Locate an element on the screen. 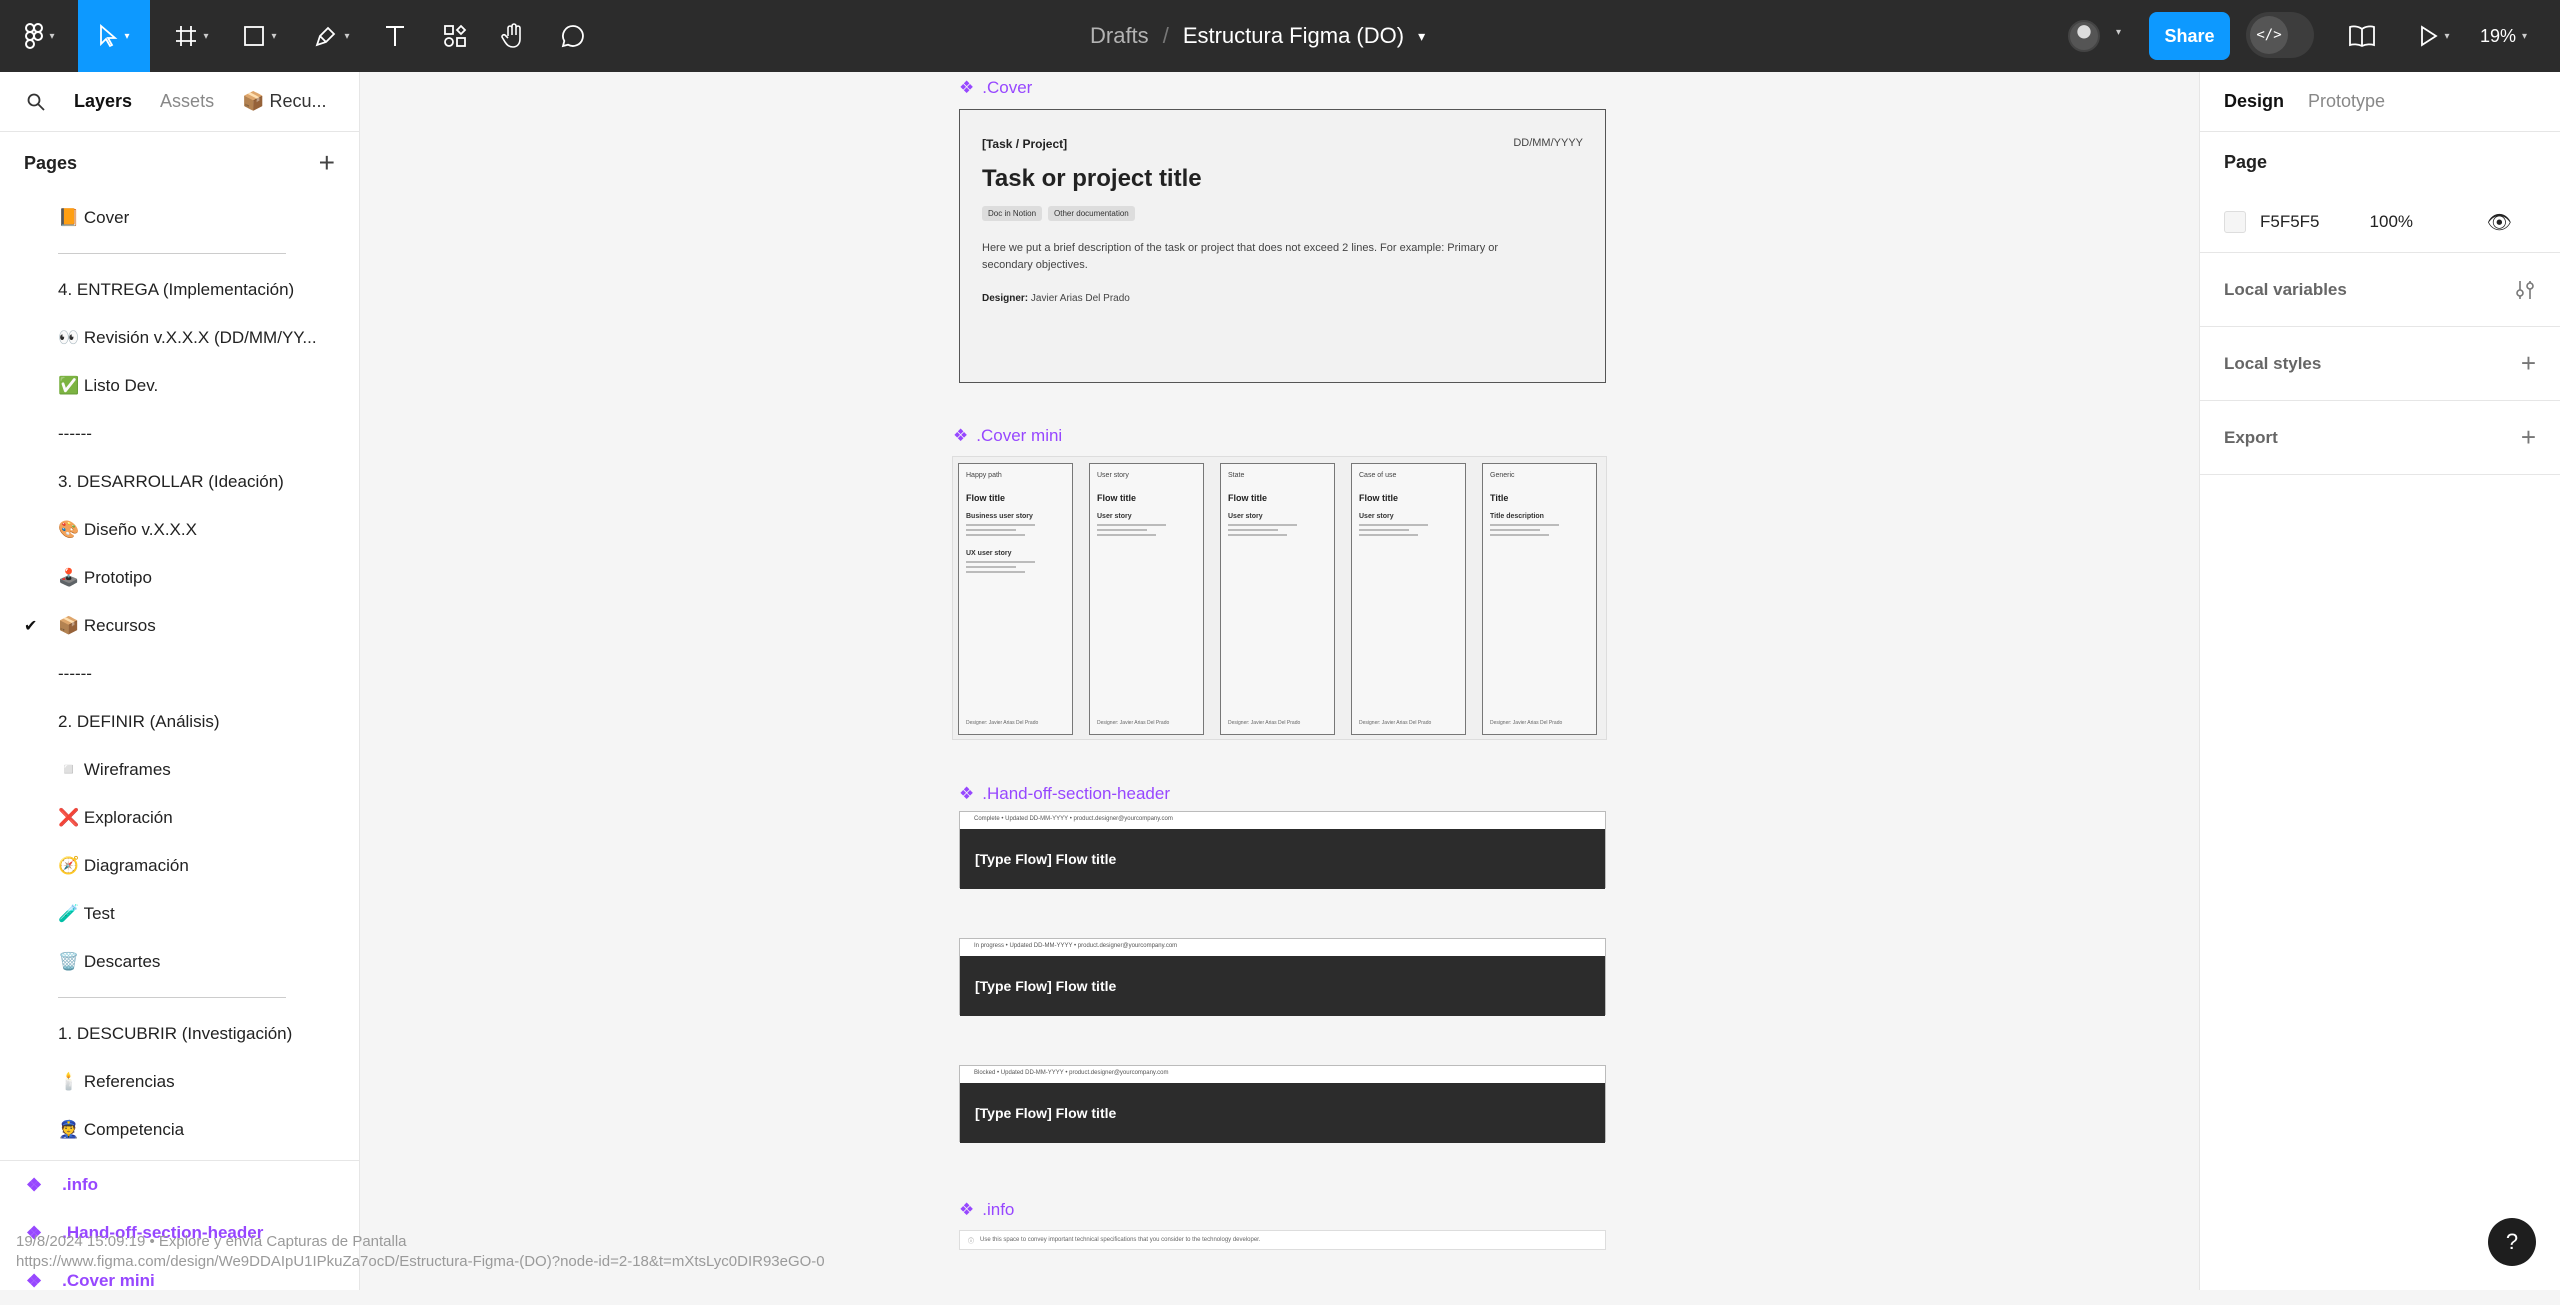  page-item-label: 📦 Recursos is located at coordinates (107, 625).